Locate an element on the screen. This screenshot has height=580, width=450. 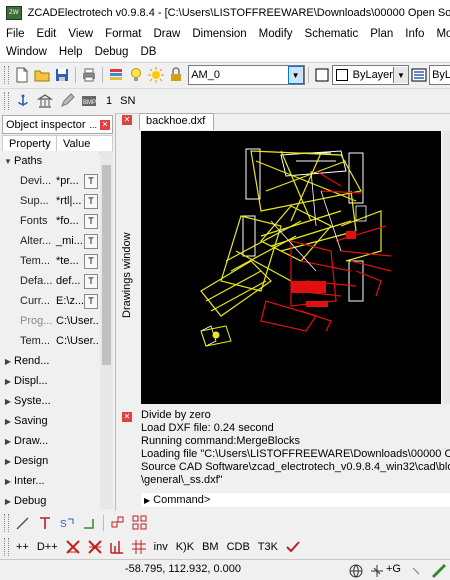
save-icon is located at coordinates (62, 75).